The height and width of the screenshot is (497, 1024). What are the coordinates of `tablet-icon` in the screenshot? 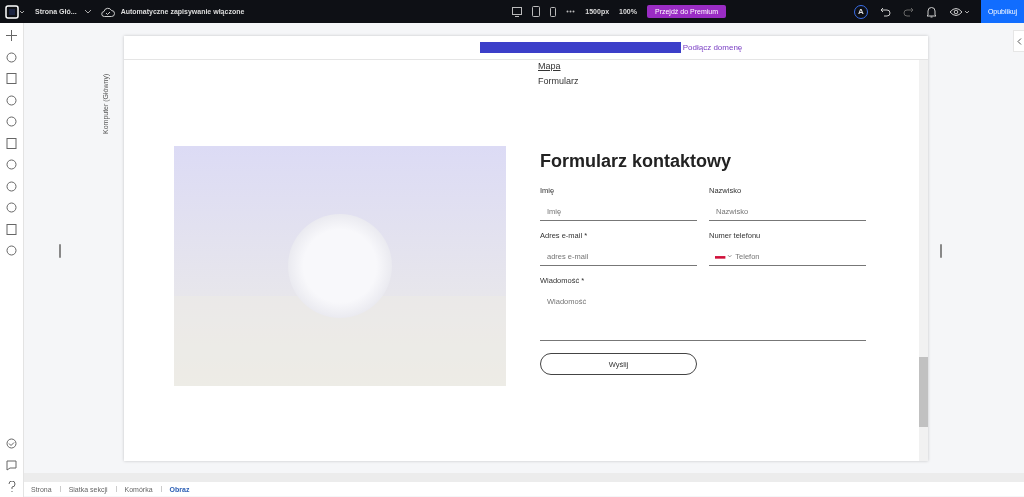 It's located at (536, 11).